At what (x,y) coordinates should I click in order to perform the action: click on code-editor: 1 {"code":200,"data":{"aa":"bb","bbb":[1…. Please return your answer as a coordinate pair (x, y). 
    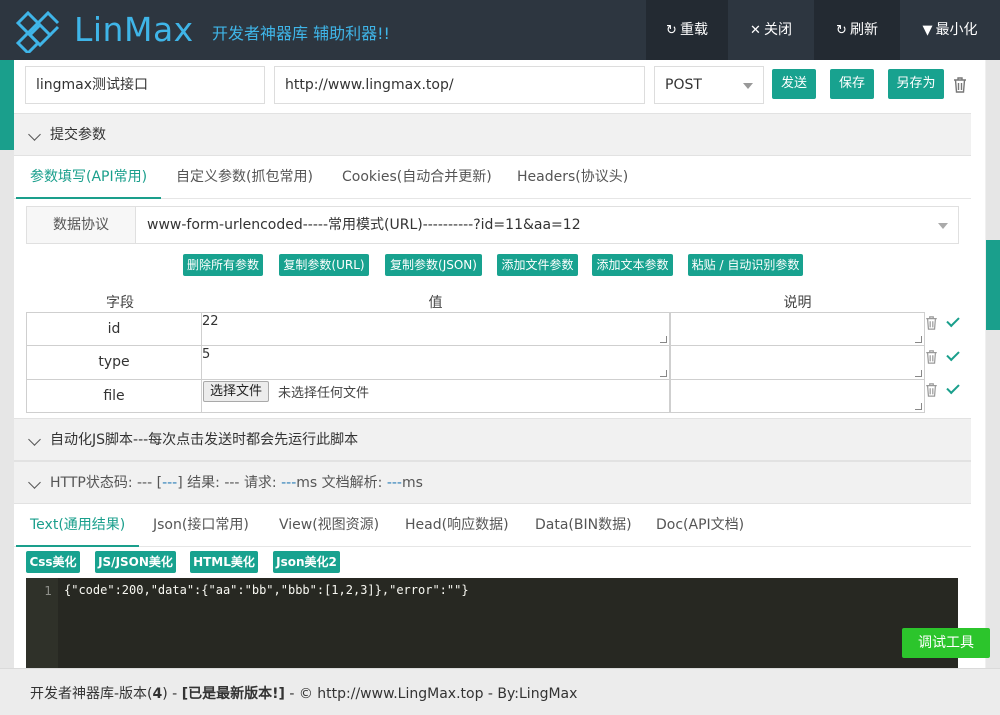
    Looking at the image, I should click on (492, 623).